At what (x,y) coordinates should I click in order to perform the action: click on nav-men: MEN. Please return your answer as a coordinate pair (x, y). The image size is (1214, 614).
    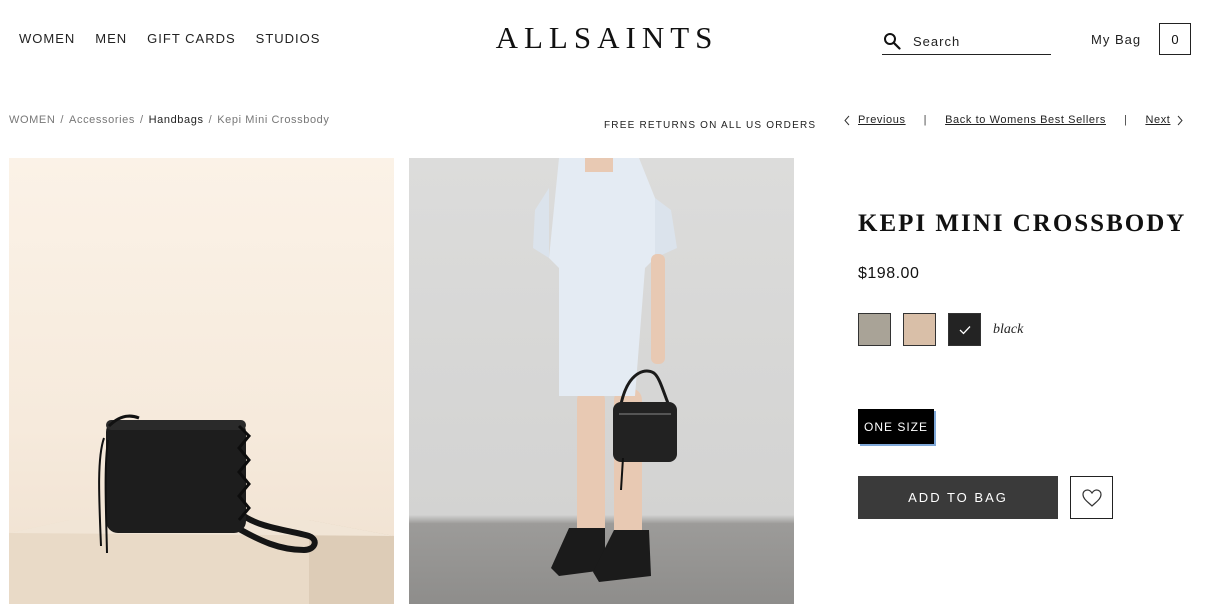
    Looking at the image, I should click on (111, 38).